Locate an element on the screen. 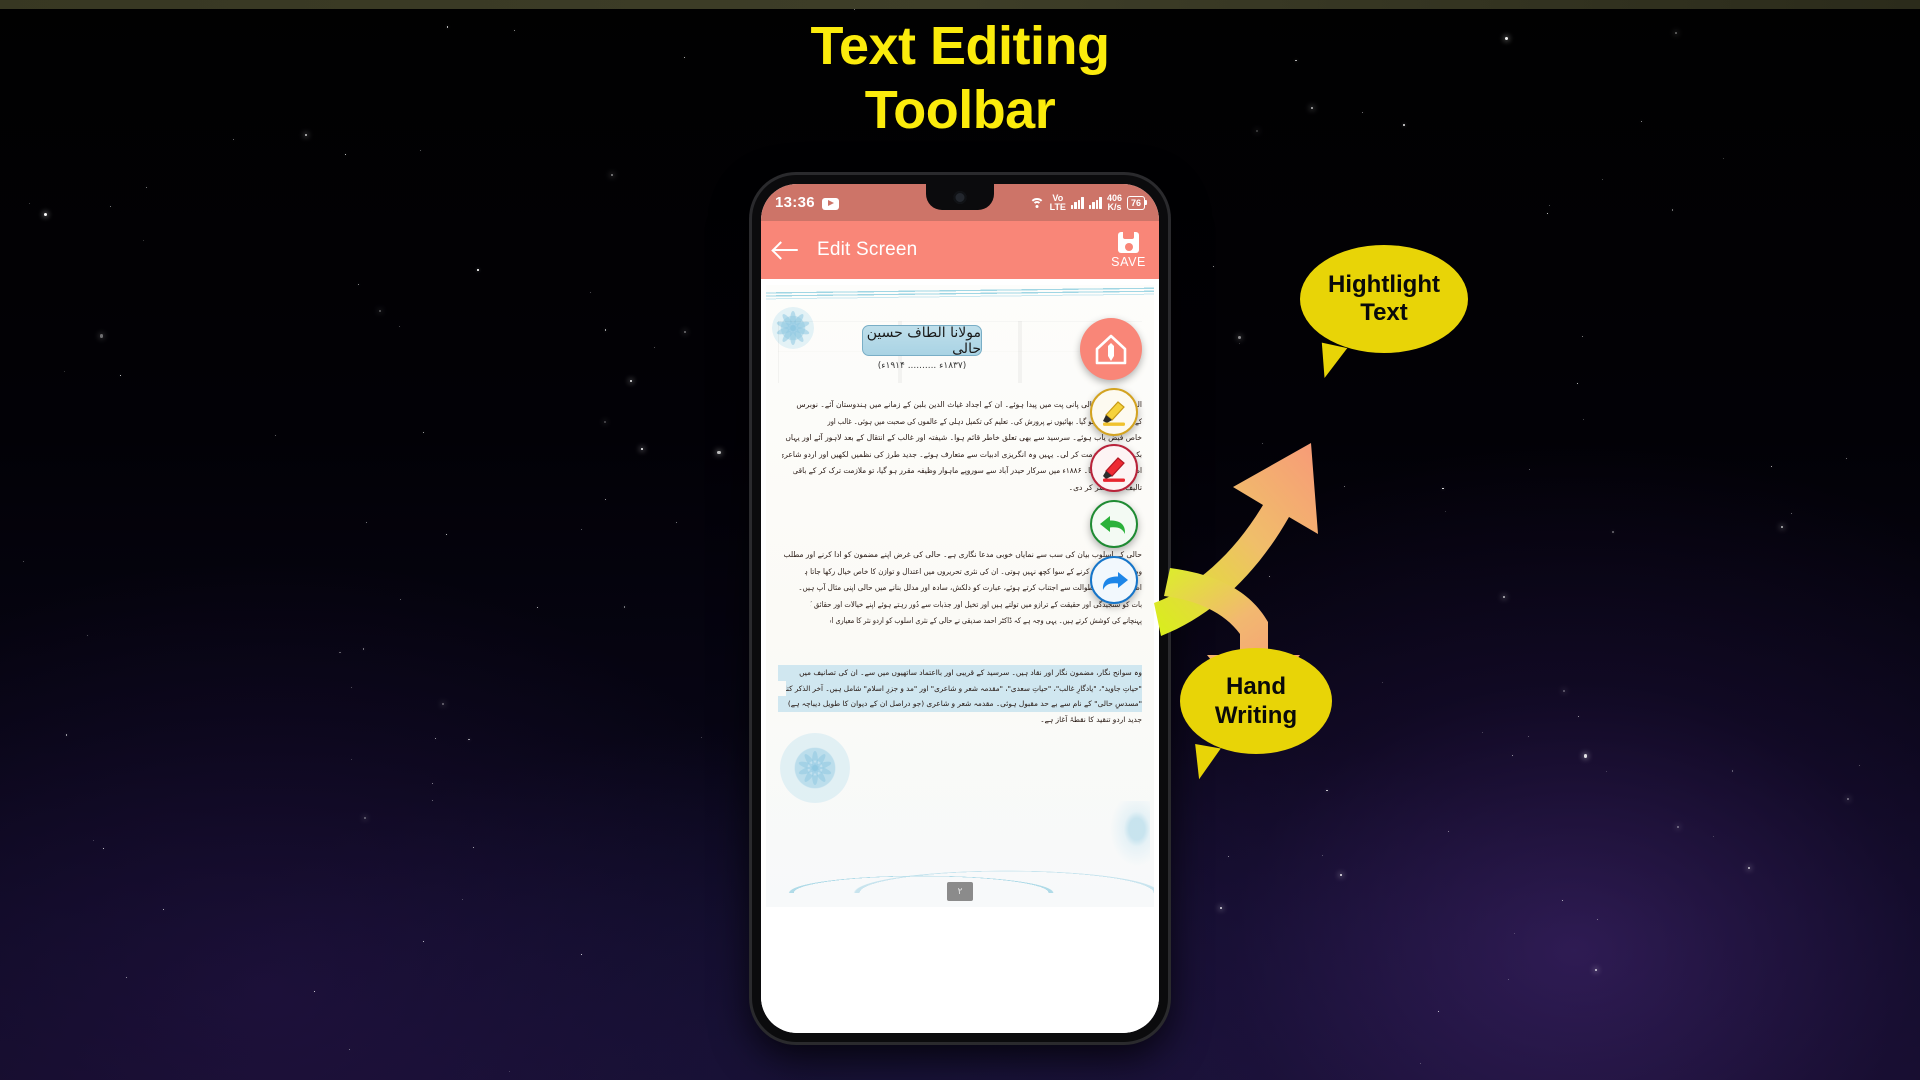 This screenshot has width=1920, height=1080. signal-bars-icon-sim1 is located at coordinates (1077, 202).